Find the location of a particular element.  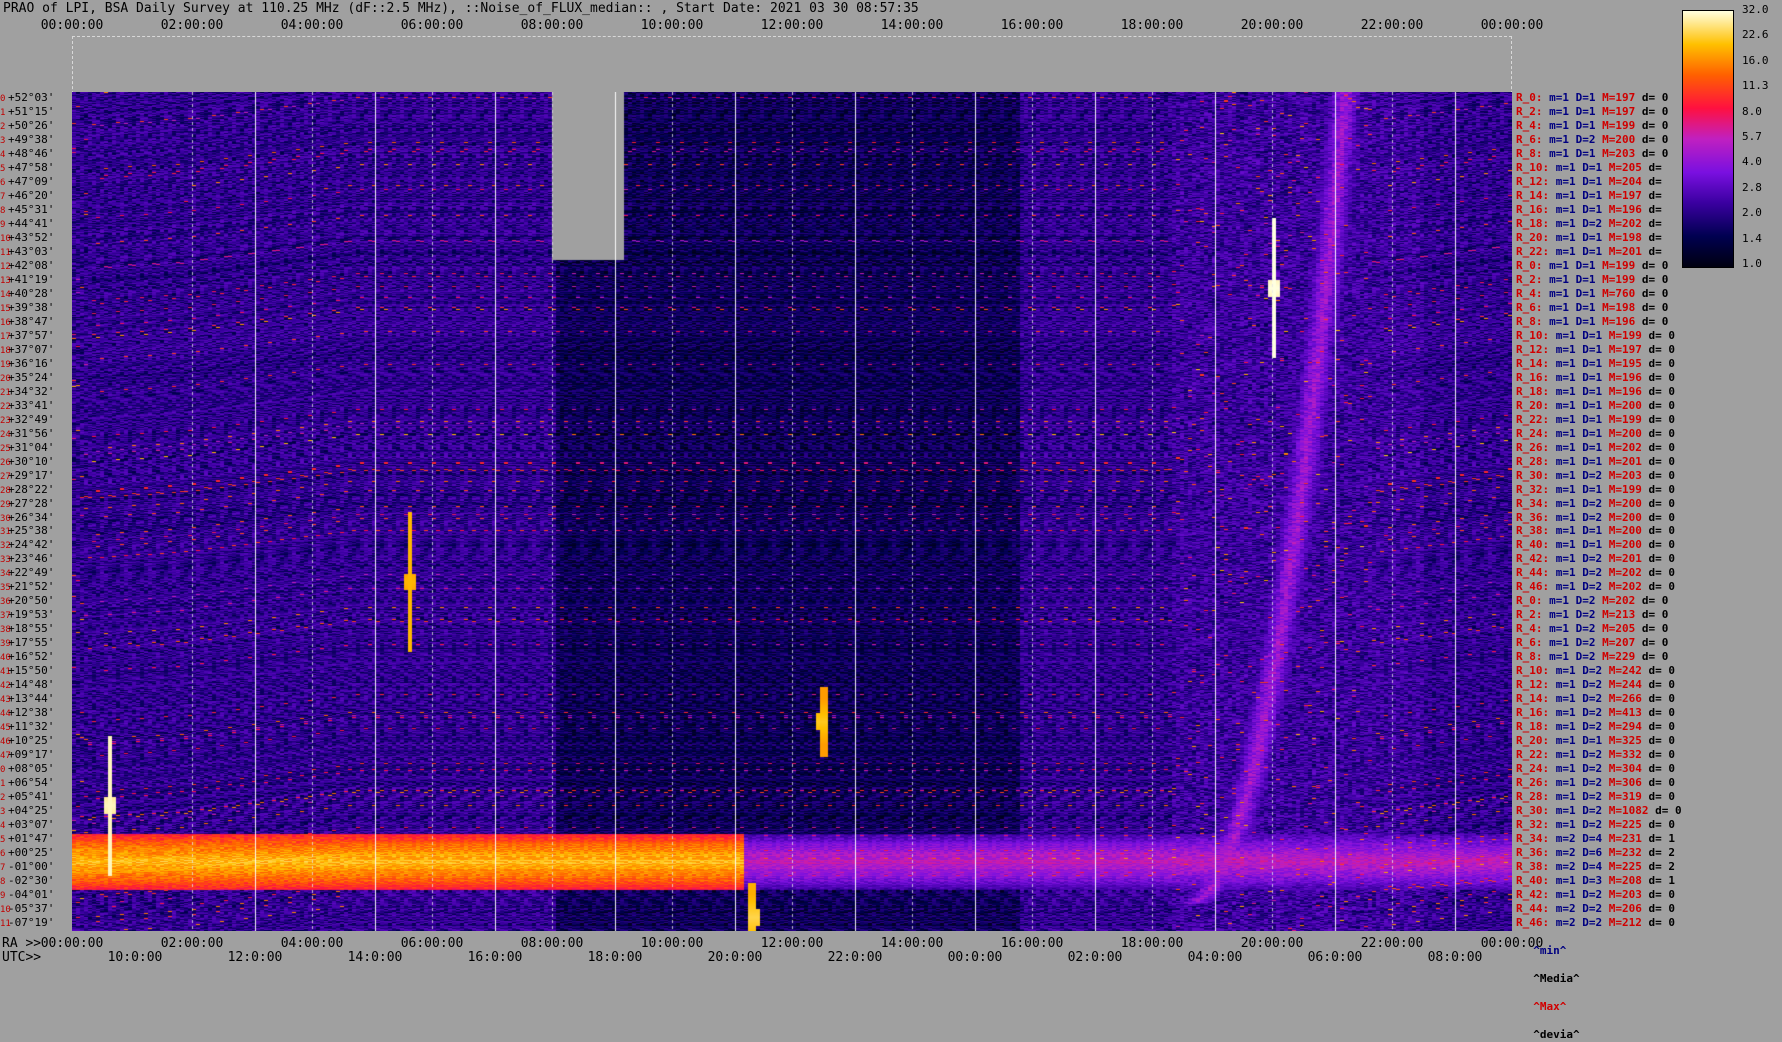

ra-tick-label: 12:00:00 is located at coordinates (792, 943).